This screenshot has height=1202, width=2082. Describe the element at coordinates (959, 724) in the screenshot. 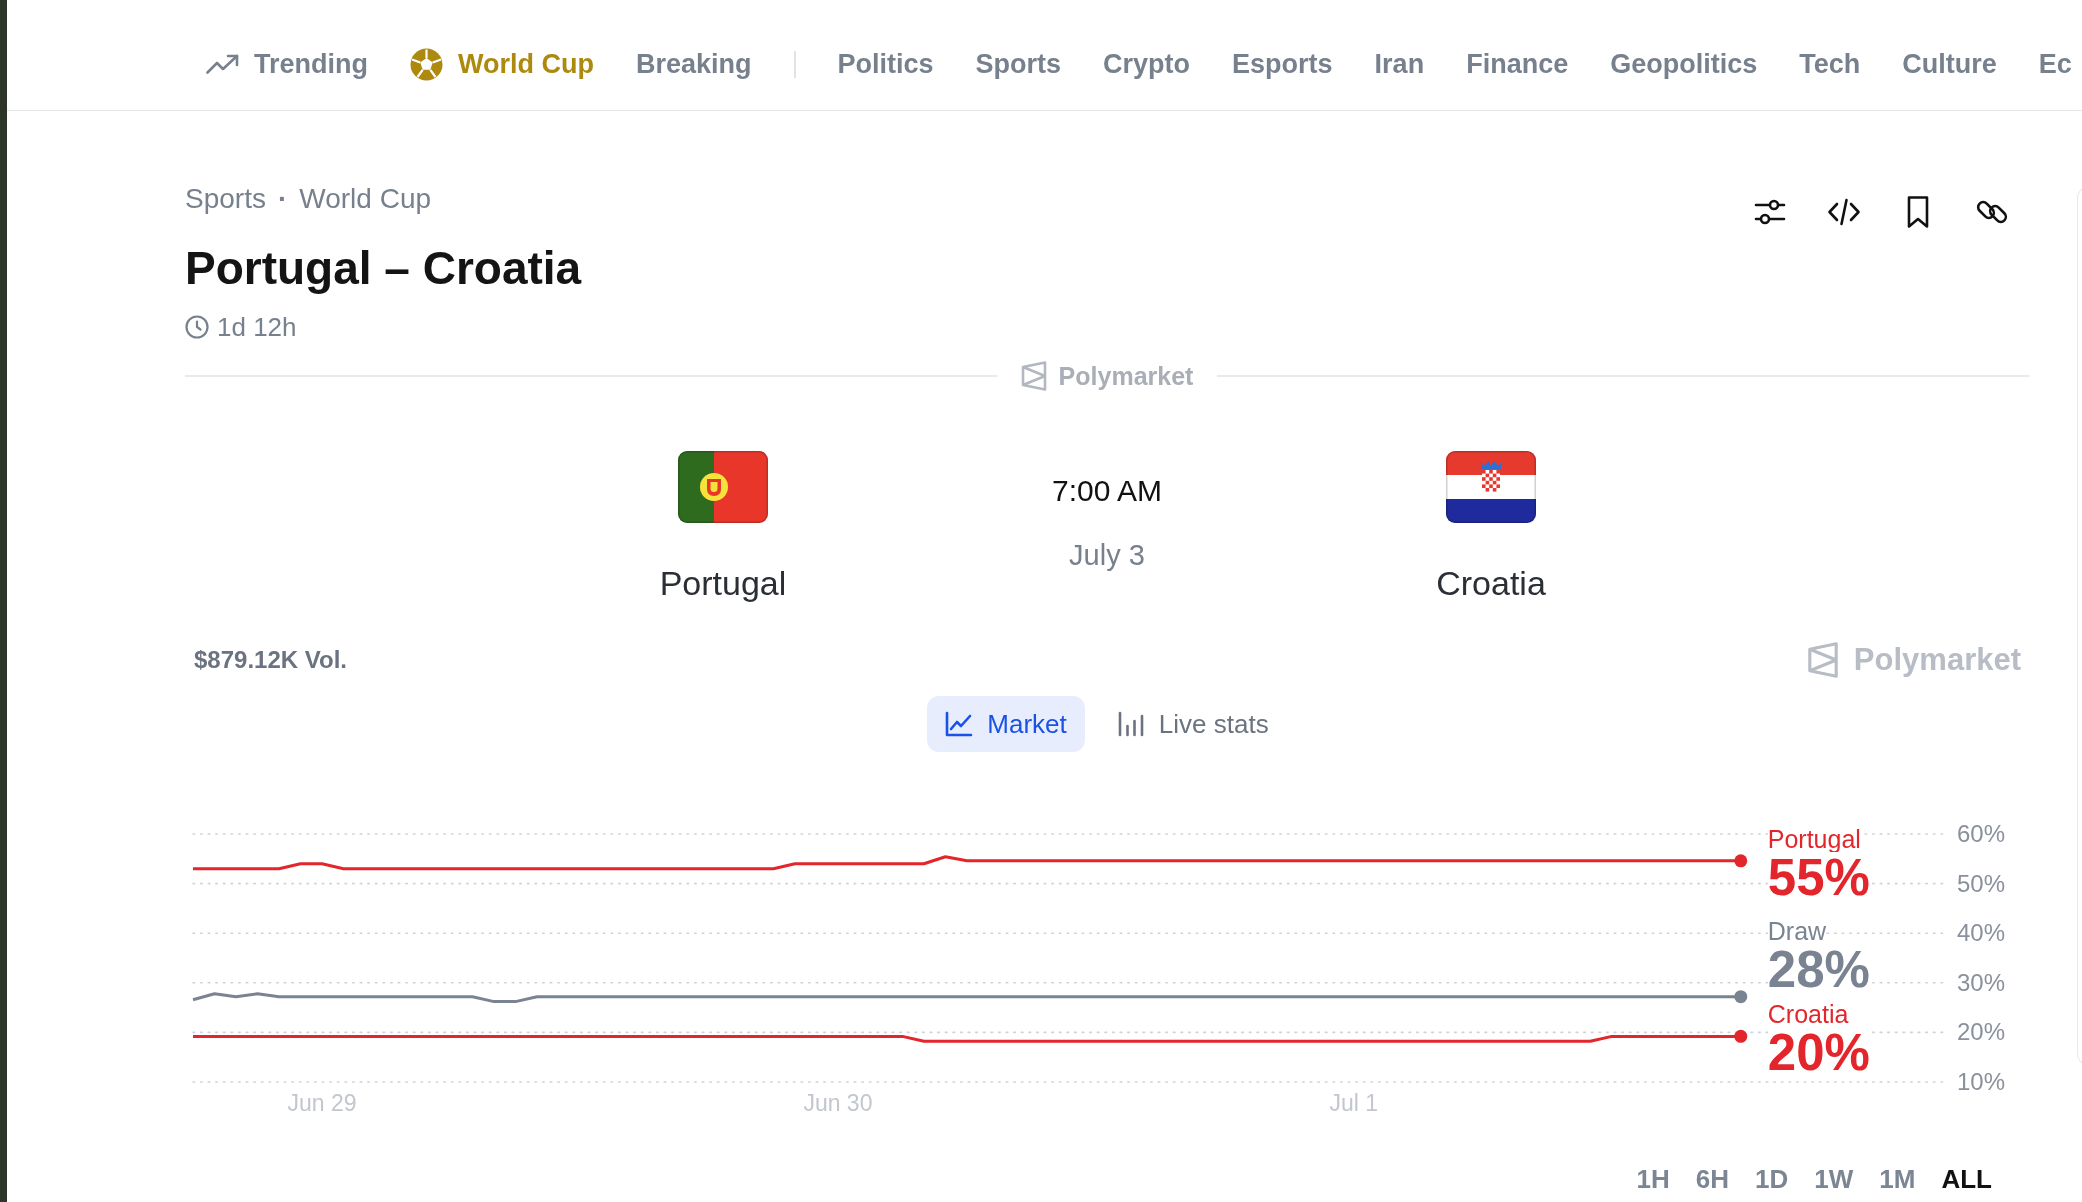

I see `line-chart-icon` at that location.